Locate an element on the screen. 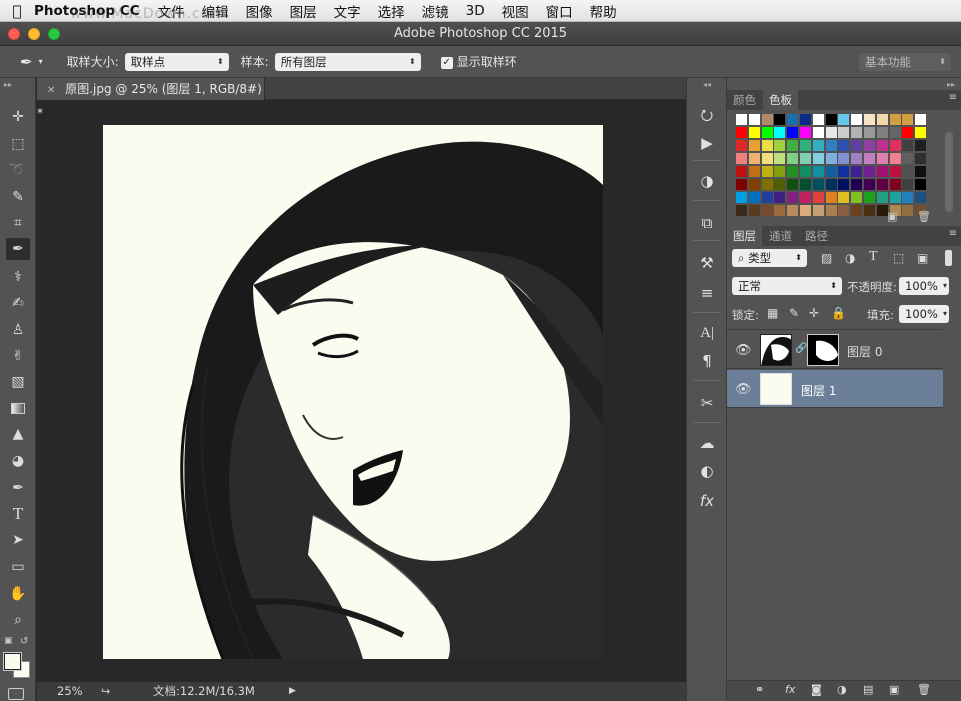  swatches-grid is located at coordinates (840, 165).